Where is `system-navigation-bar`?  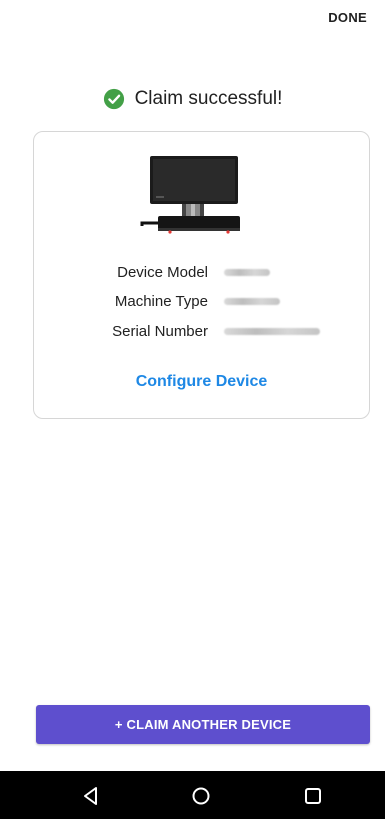
system-navigation-bar is located at coordinates (192, 795).